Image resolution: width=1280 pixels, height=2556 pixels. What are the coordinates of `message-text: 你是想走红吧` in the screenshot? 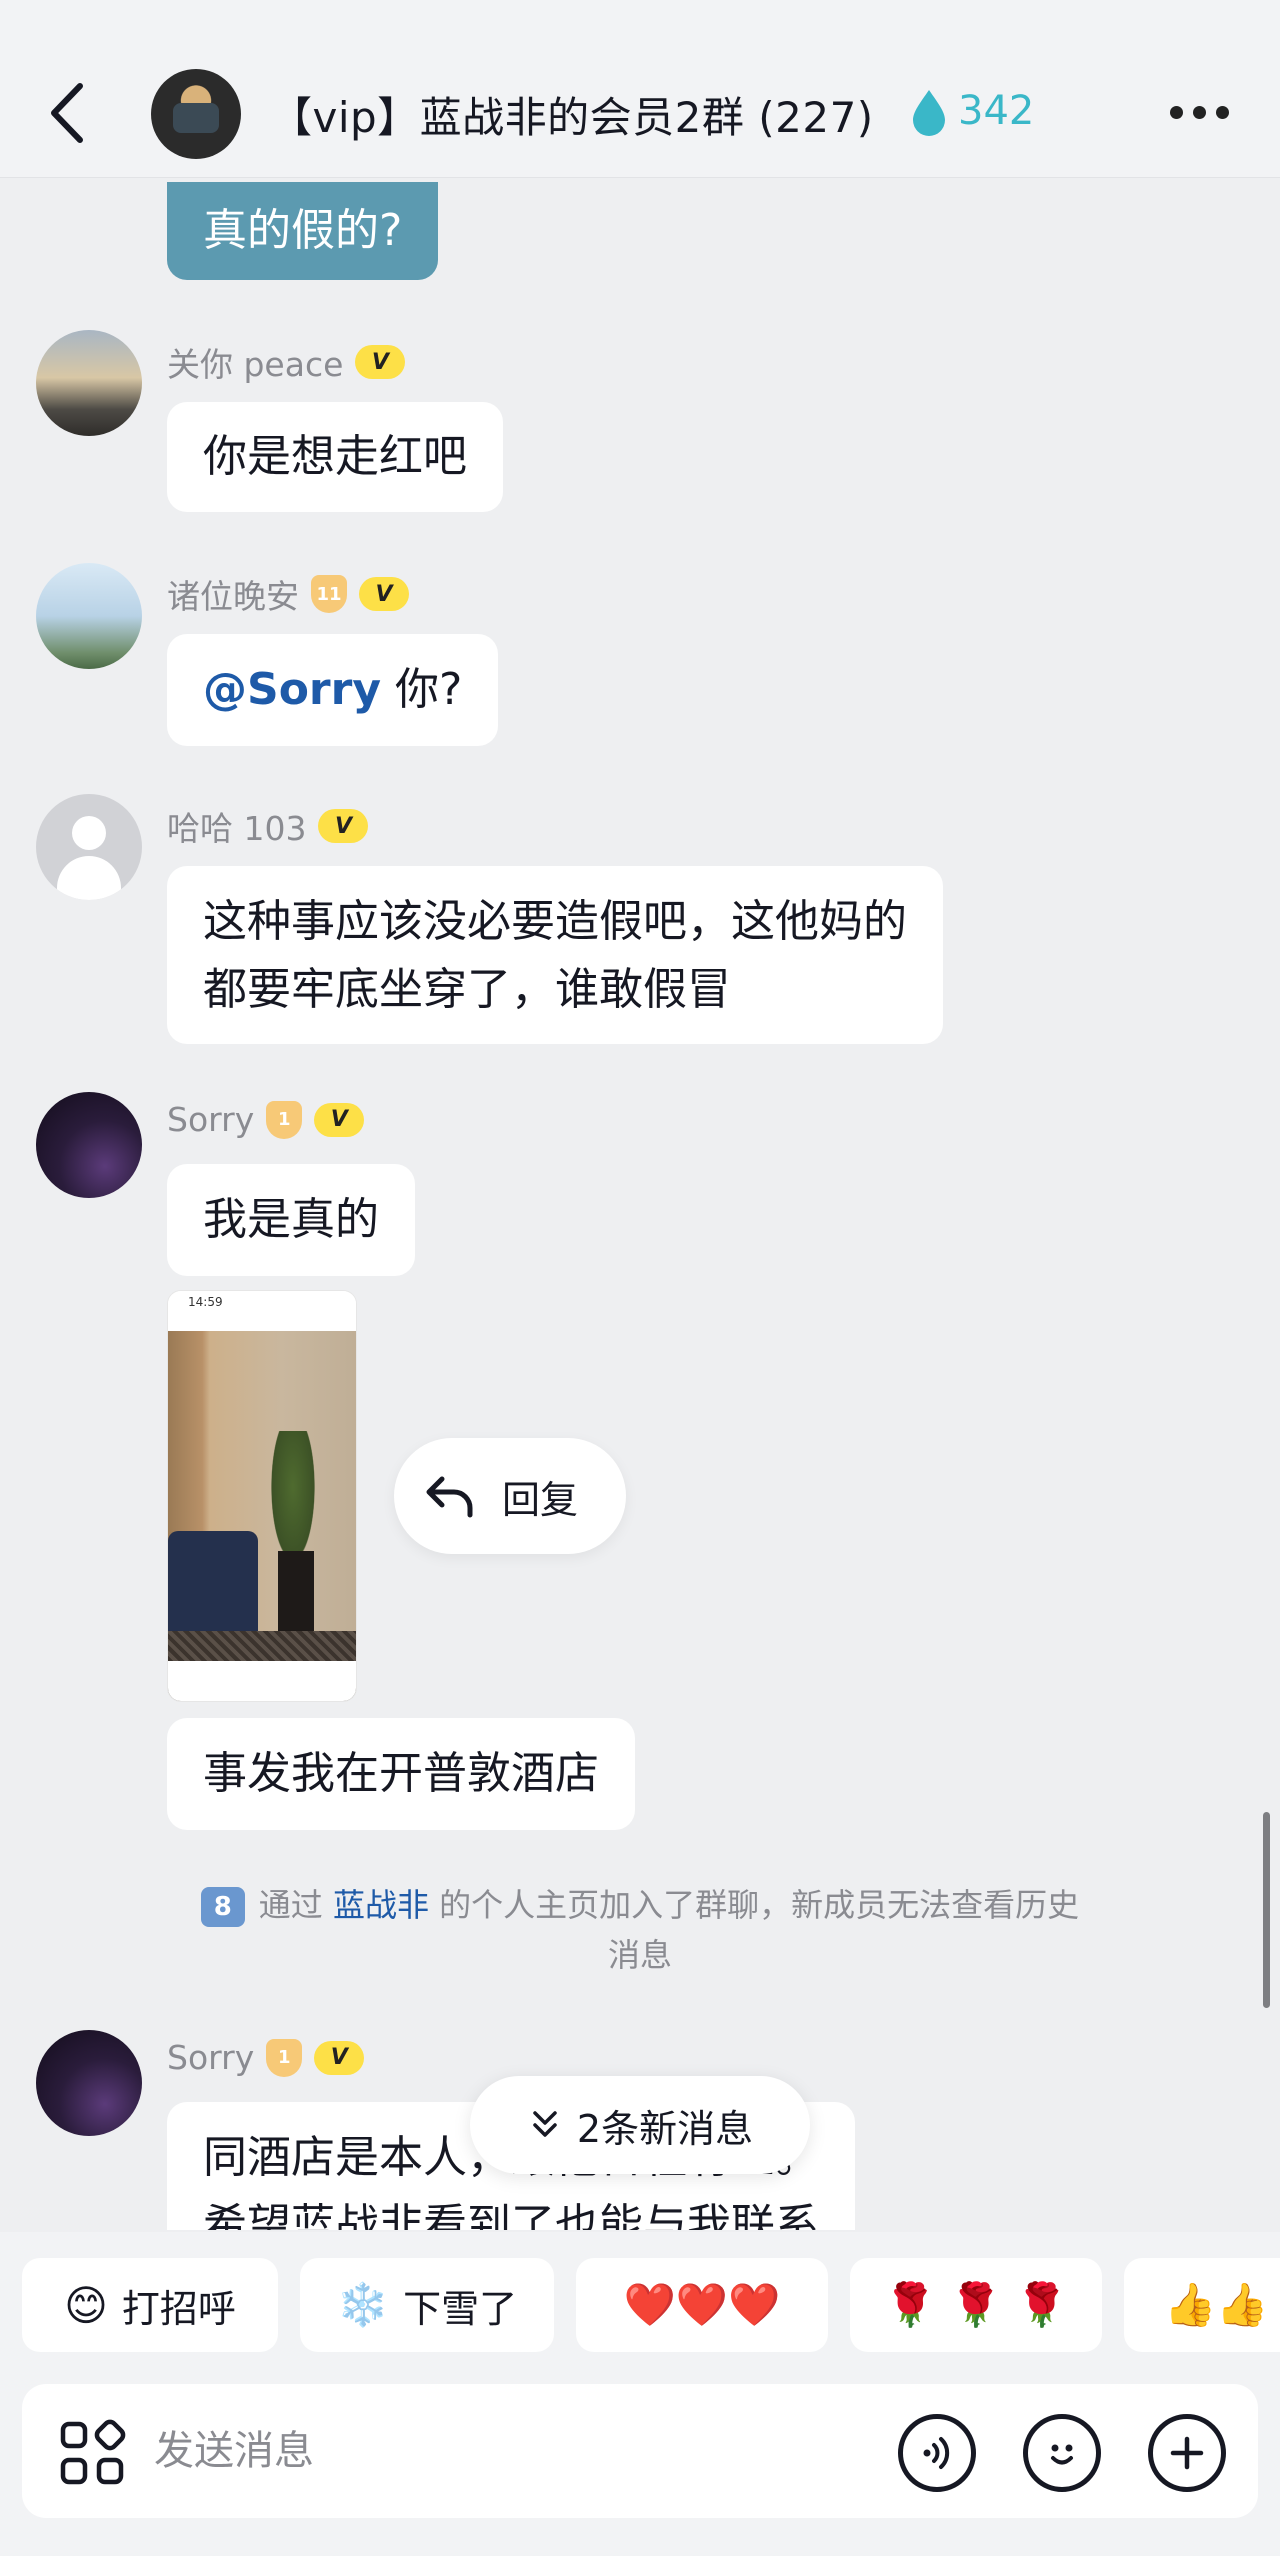 It's located at (335, 456).